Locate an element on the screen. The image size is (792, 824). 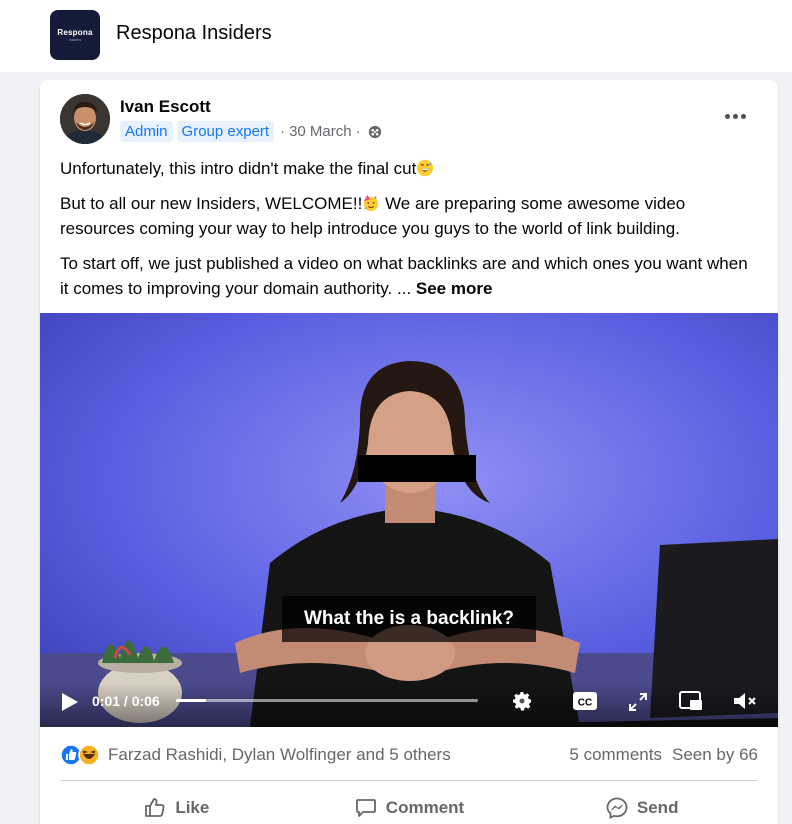
send-button: Send is located at coordinates (641, 806).